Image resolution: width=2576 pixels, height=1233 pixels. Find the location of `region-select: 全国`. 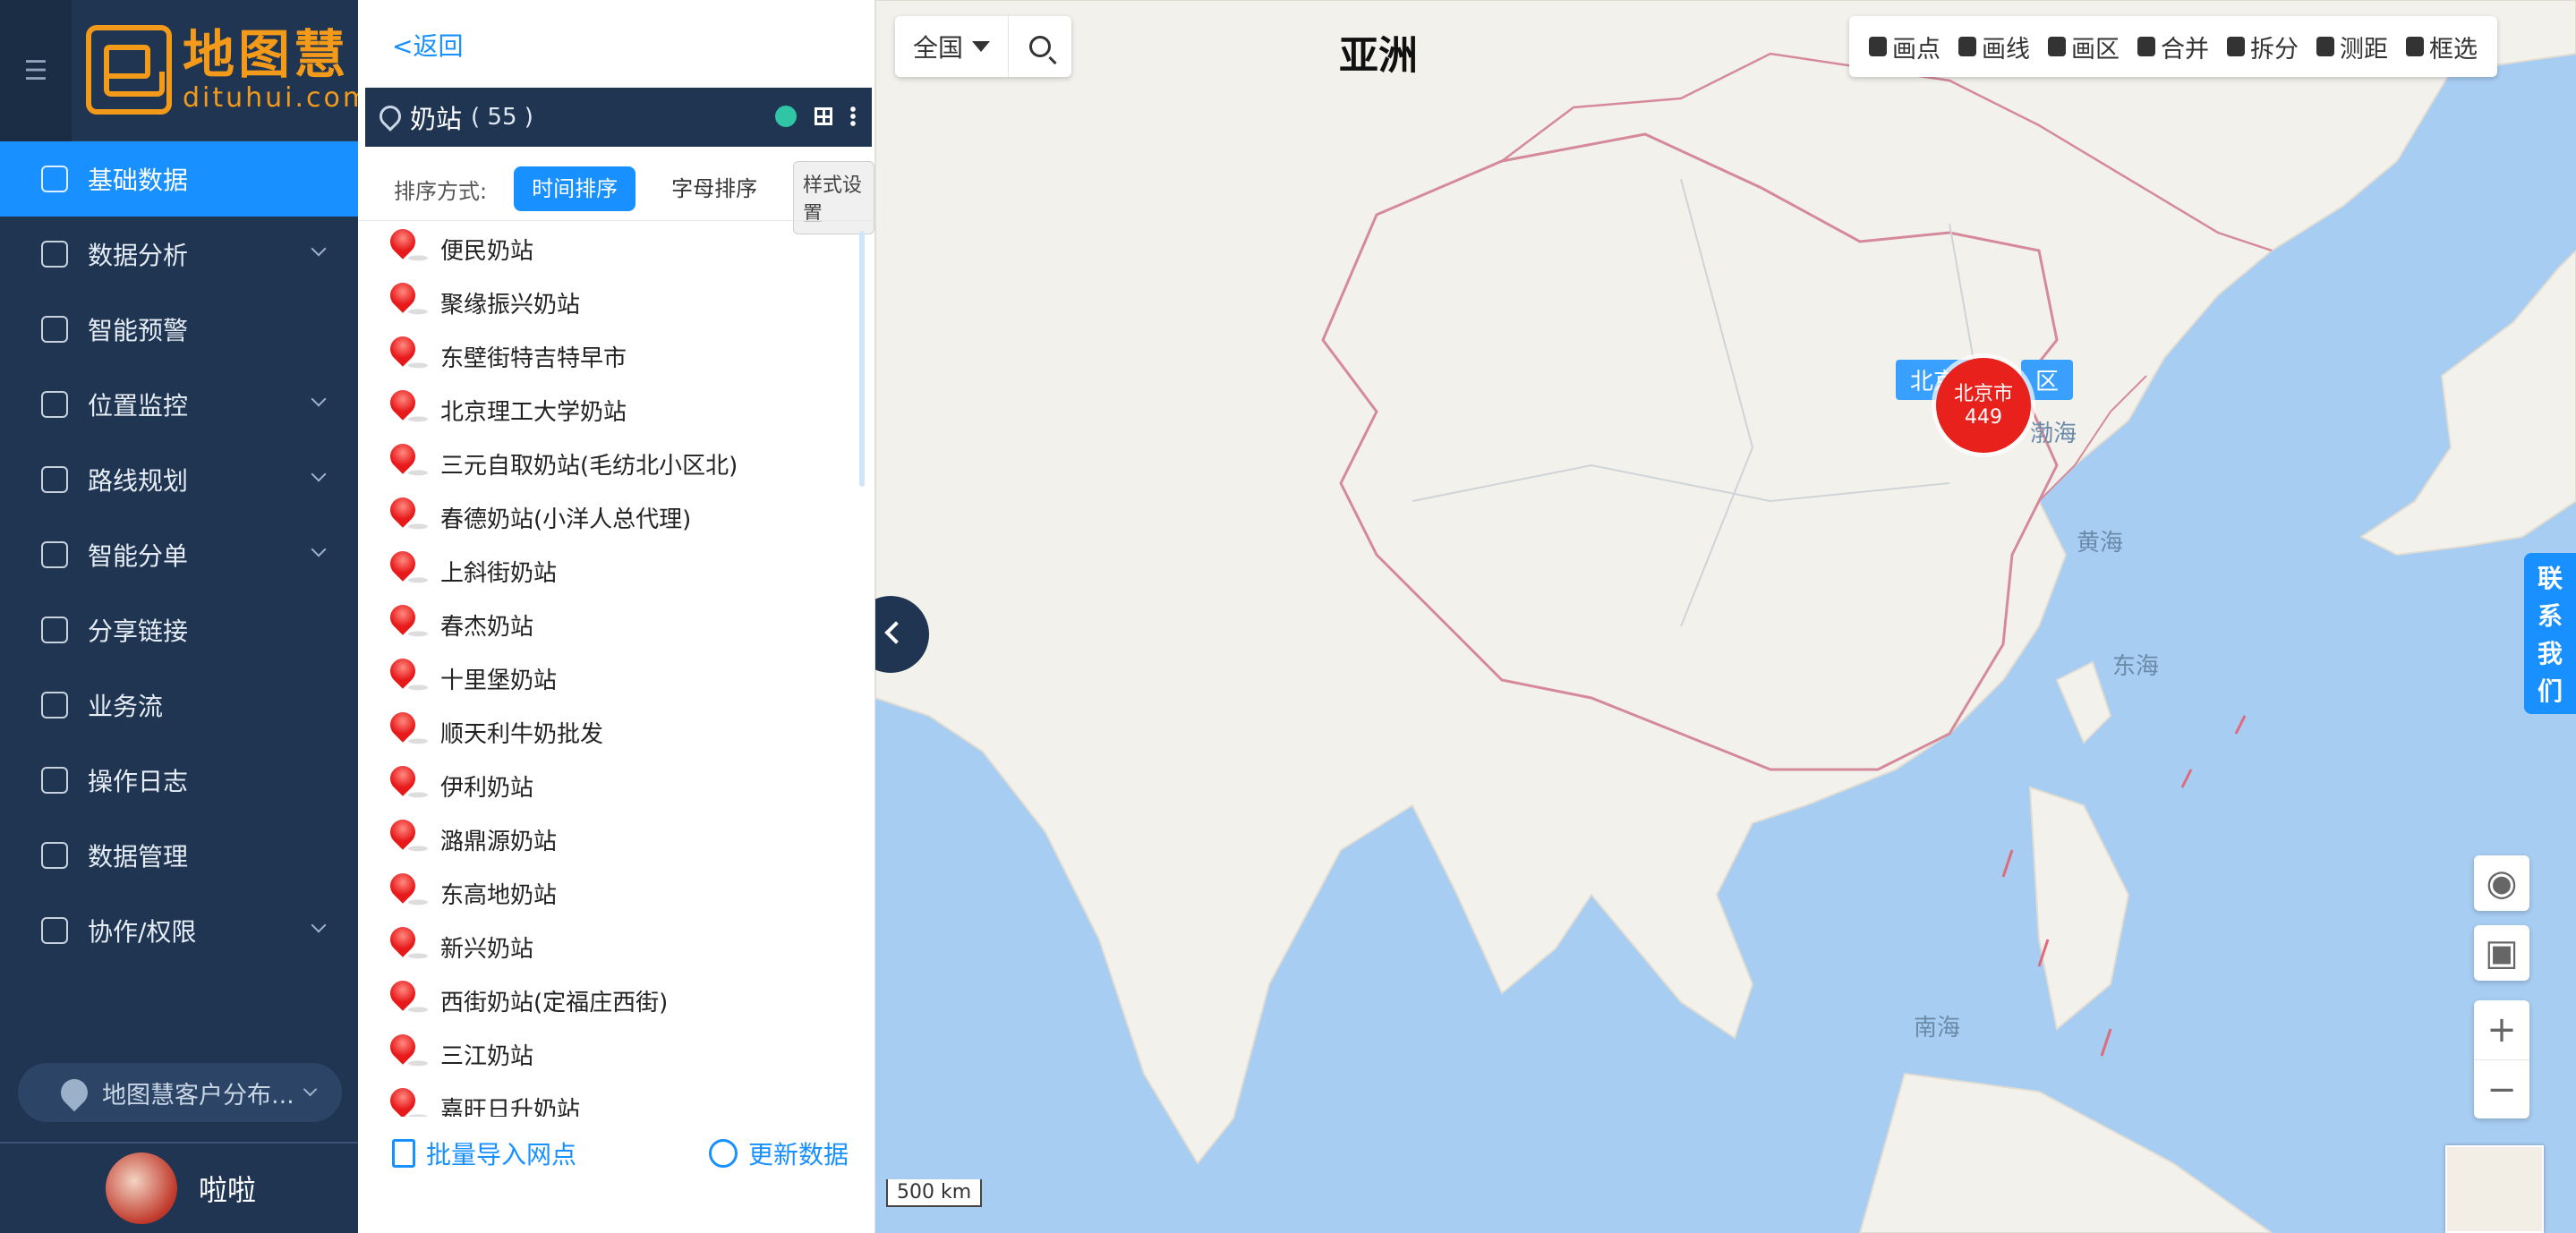

region-select: 全国 is located at coordinates (952, 46).